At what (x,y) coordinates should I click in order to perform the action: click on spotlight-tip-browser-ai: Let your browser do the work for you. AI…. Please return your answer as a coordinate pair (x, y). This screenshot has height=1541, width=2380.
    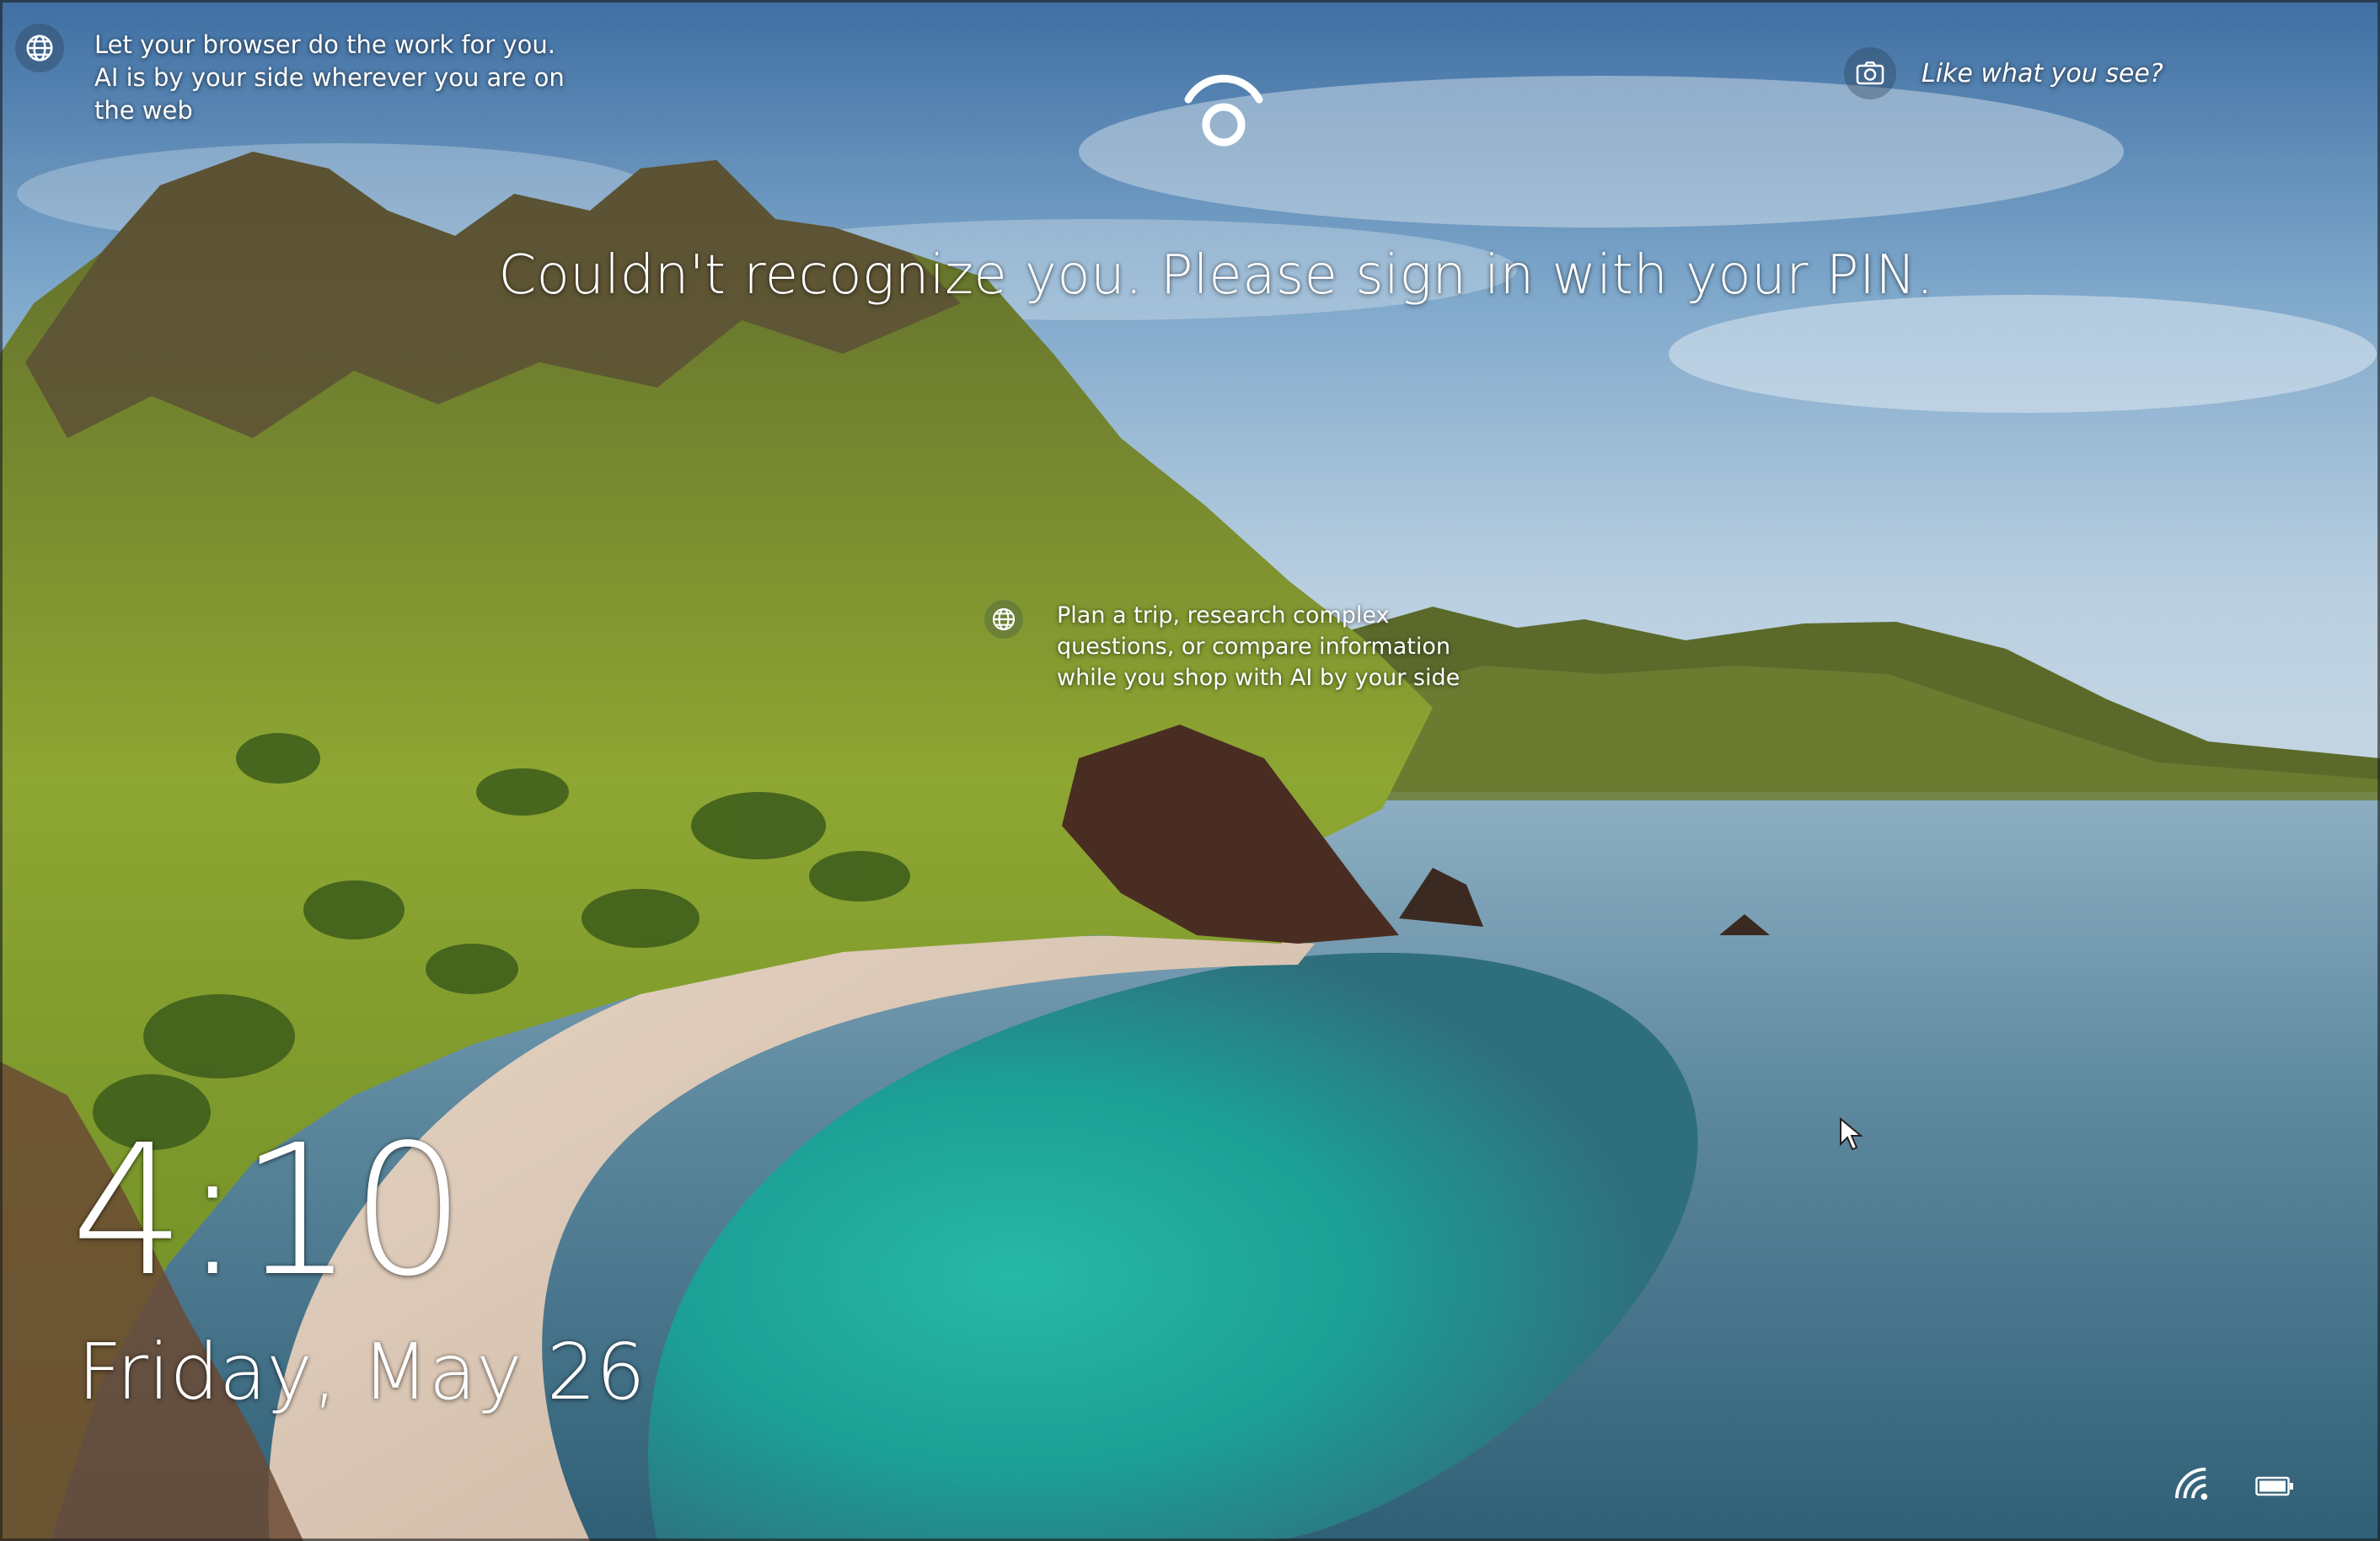
    Looking at the image, I should click on (301, 75).